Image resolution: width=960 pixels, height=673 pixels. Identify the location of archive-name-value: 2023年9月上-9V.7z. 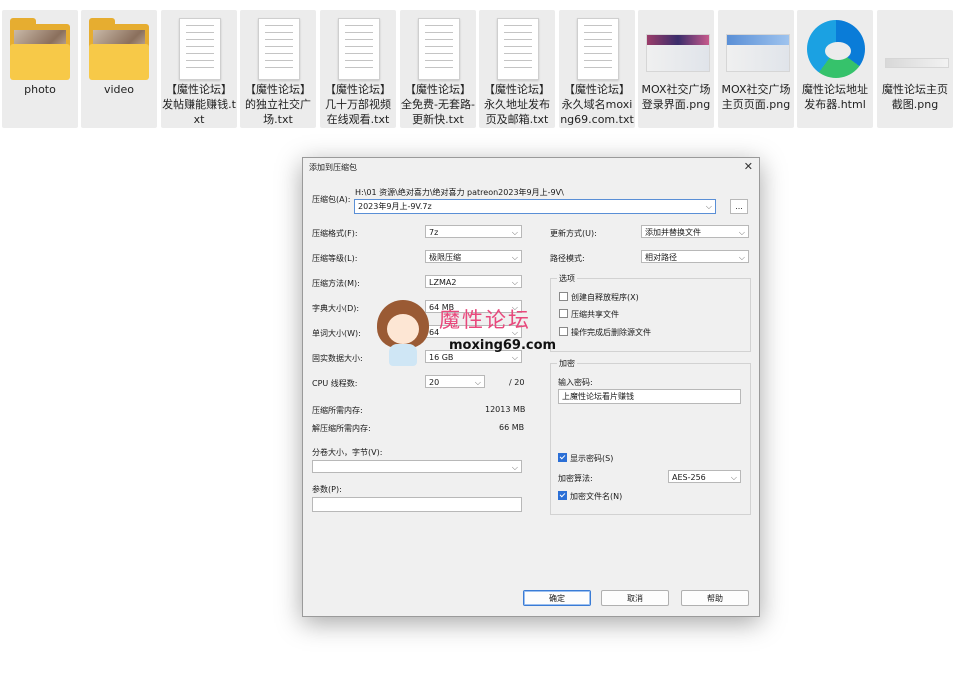
(395, 206).